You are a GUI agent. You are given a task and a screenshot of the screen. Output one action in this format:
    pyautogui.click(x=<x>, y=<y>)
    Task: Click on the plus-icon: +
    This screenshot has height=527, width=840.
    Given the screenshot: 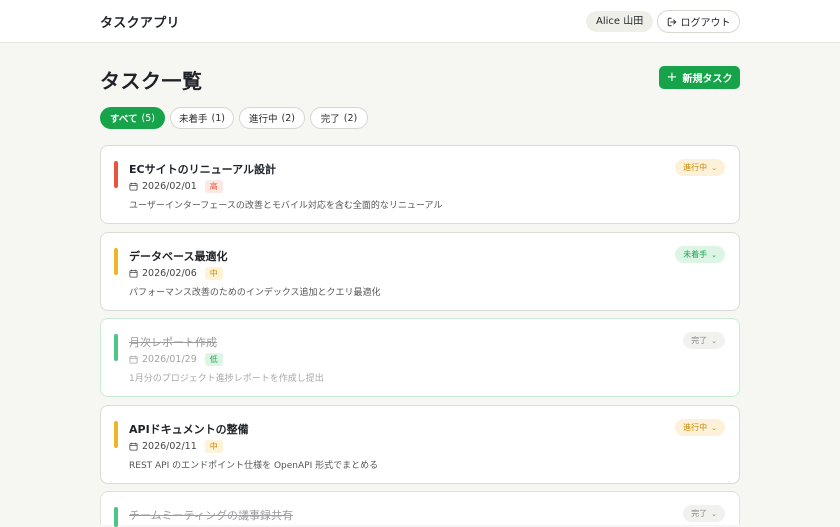 What is the action you would take?
    pyautogui.click(x=672, y=77)
    